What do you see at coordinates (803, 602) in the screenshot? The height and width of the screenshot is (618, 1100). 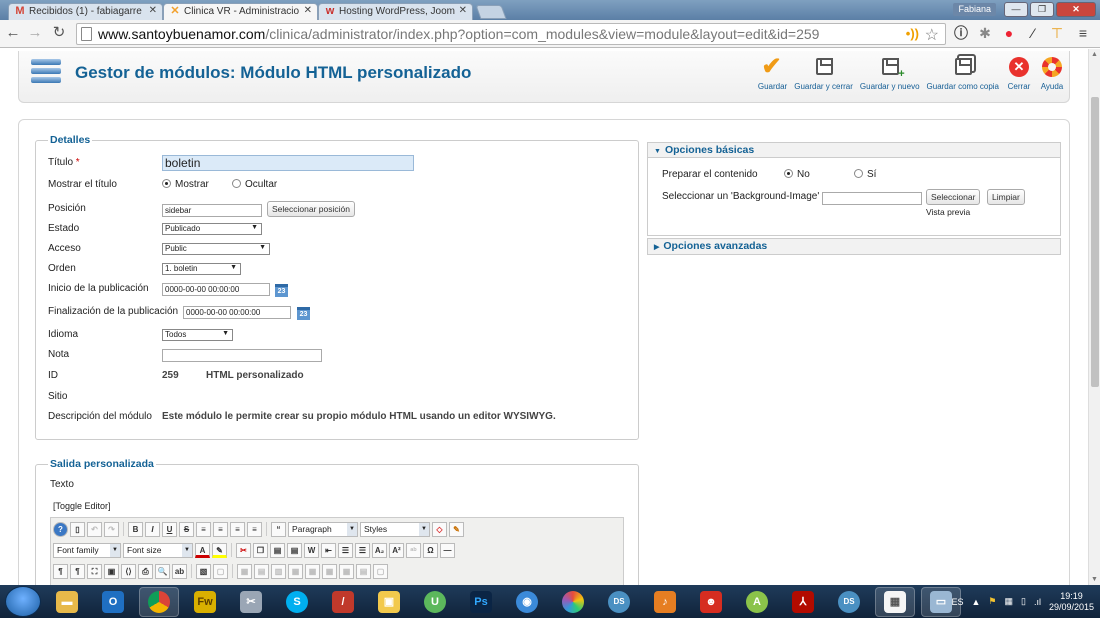 I see `taskbar-acrobat: ⅄` at bounding box center [803, 602].